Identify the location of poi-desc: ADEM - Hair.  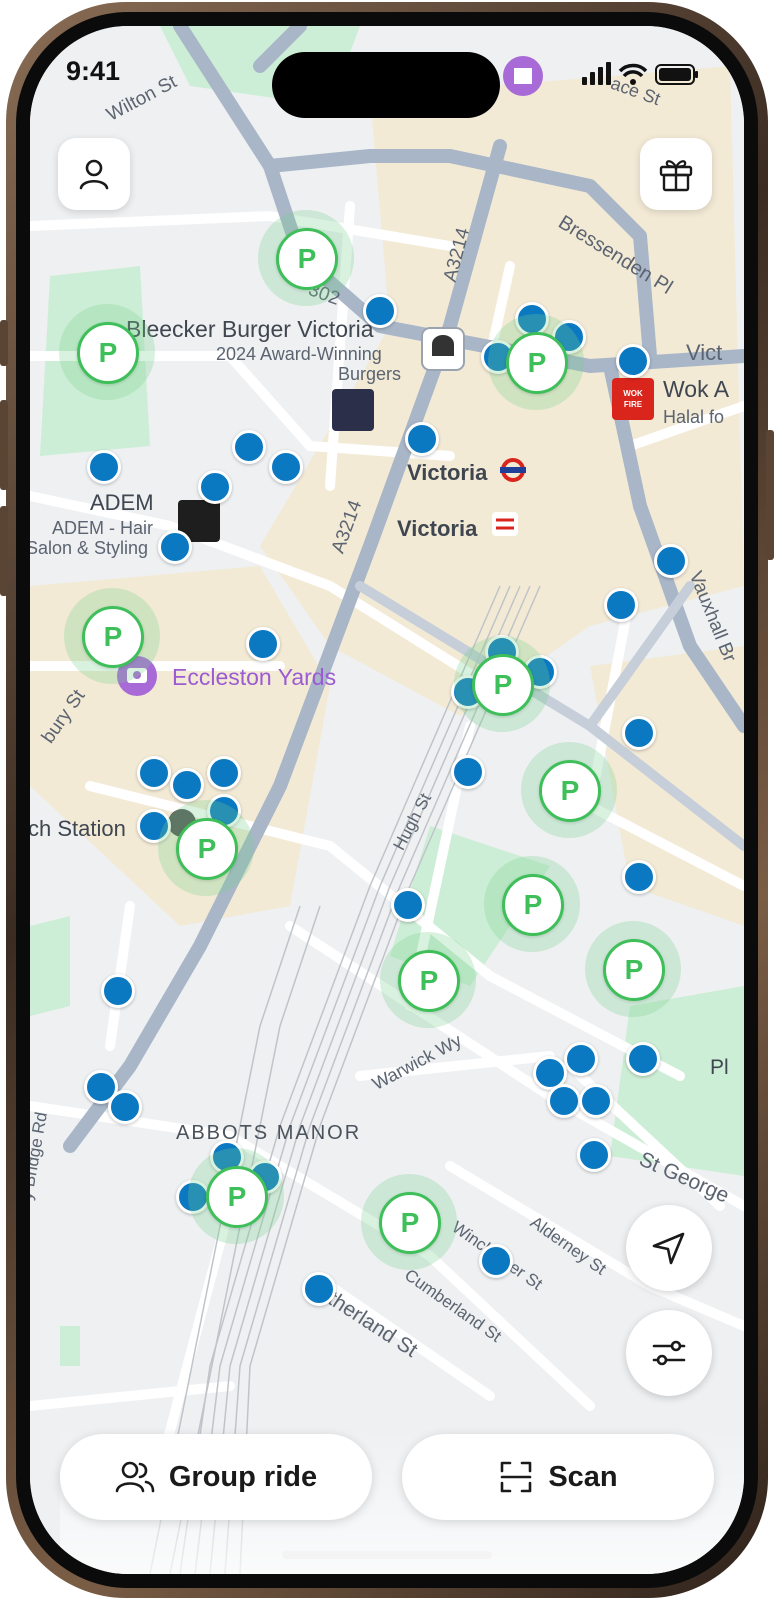
(103, 528).